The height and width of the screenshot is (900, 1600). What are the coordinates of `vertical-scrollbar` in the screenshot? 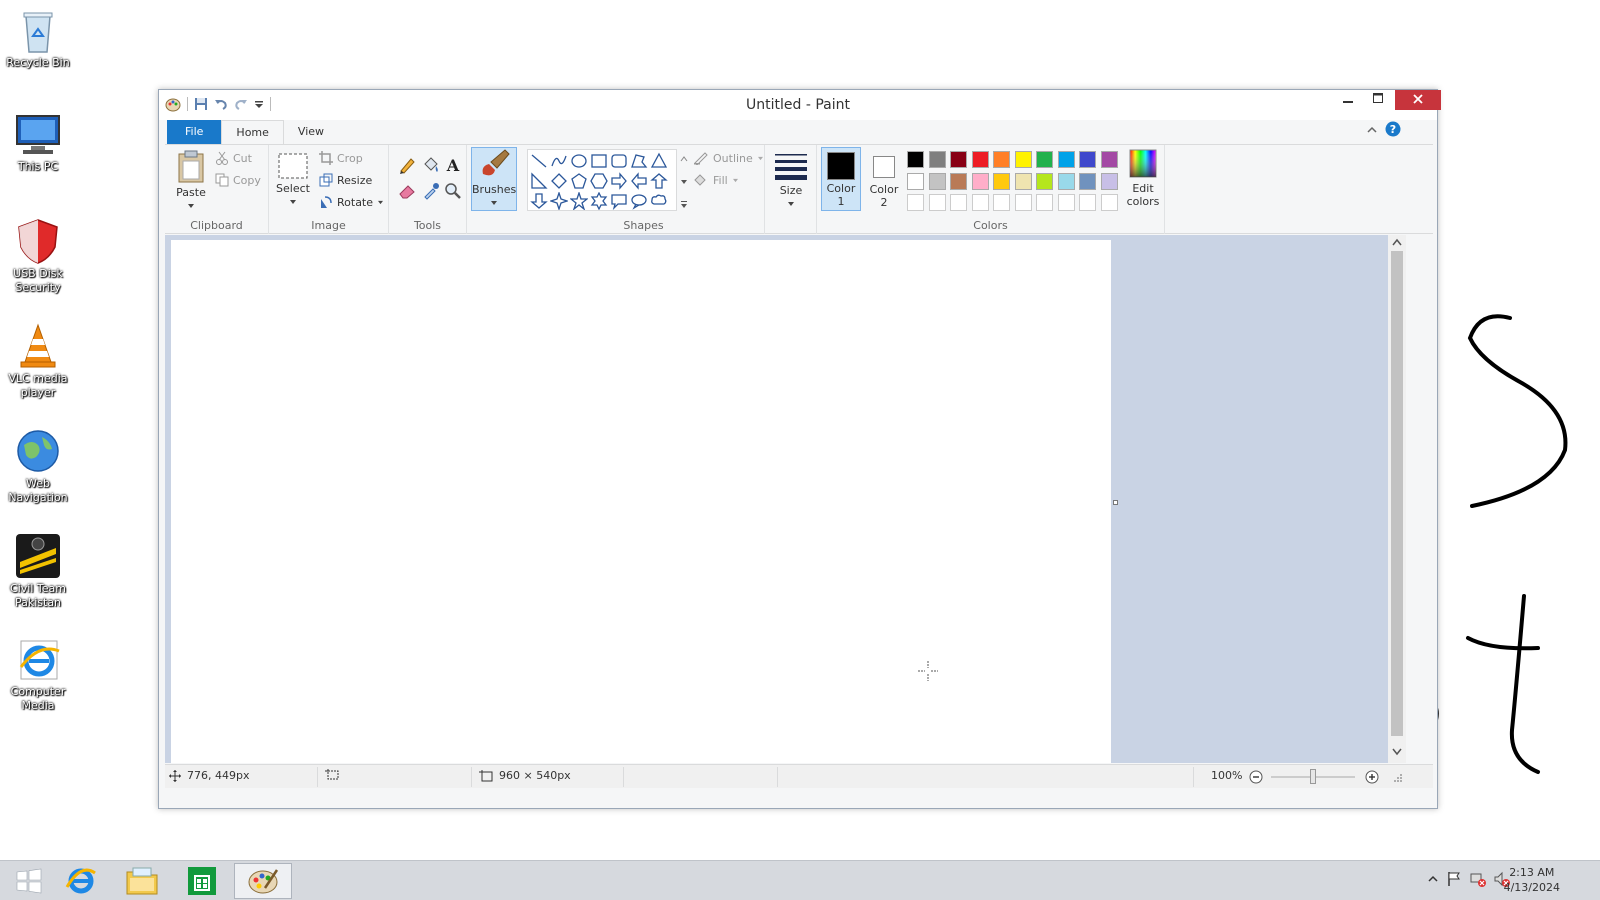 It's located at (1397, 499).